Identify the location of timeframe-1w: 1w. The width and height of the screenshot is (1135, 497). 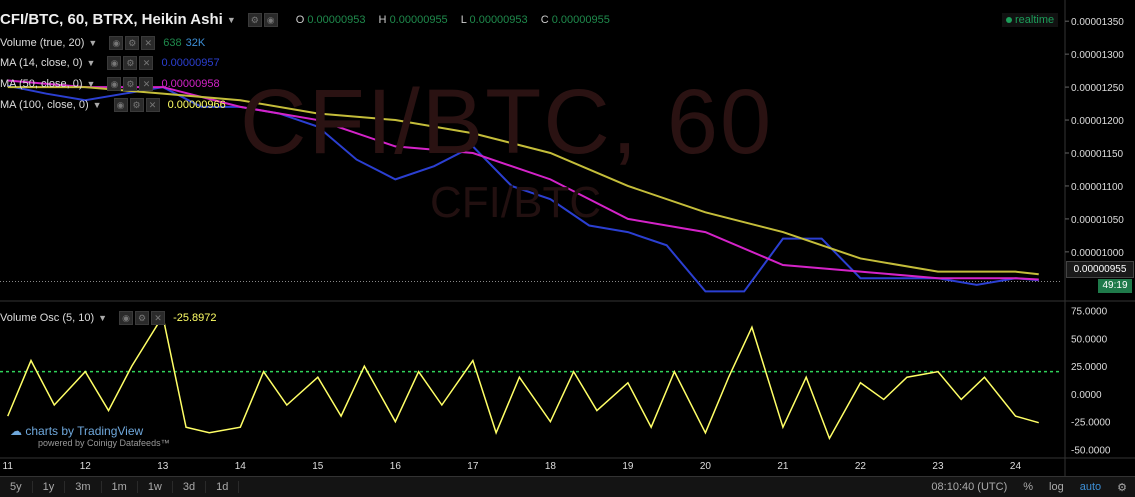
(155, 487).